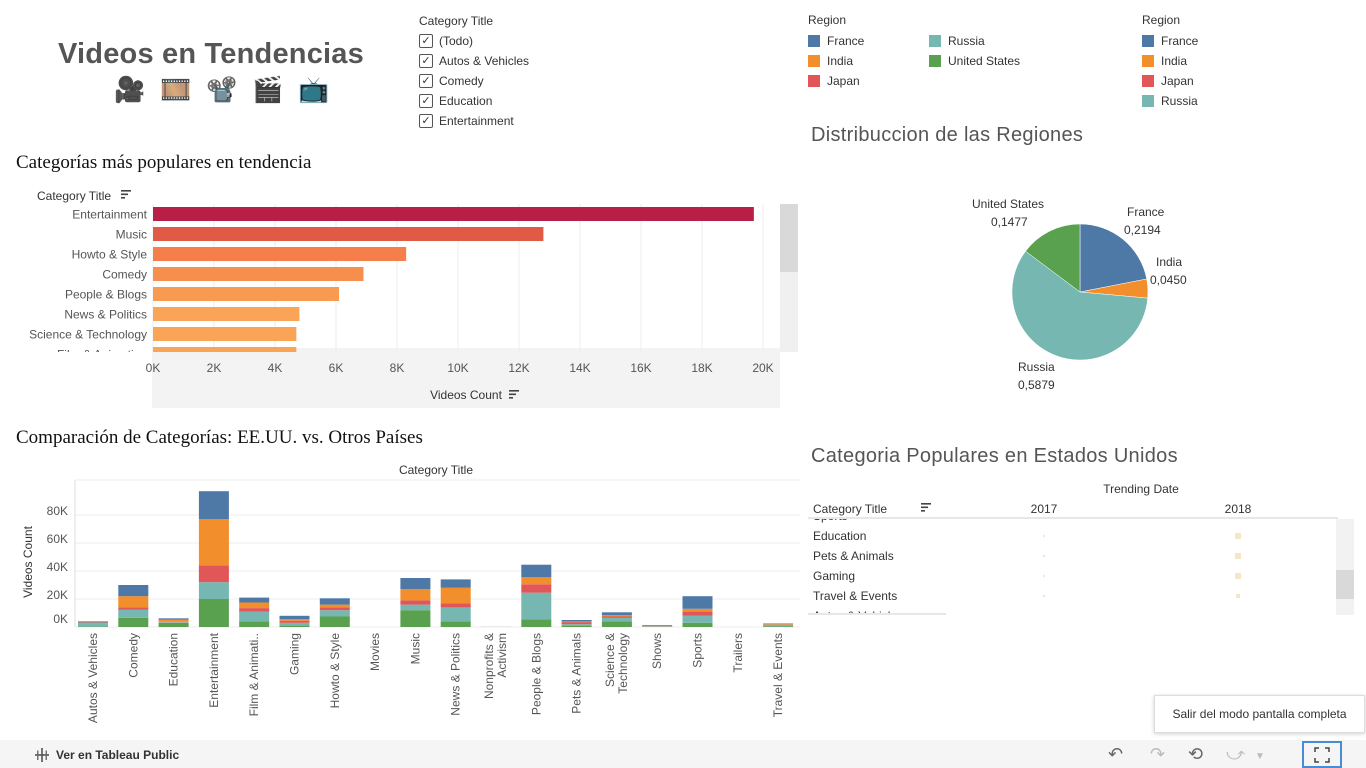  I want to click on segment-pets-animals-united-states, so click(576, 626).